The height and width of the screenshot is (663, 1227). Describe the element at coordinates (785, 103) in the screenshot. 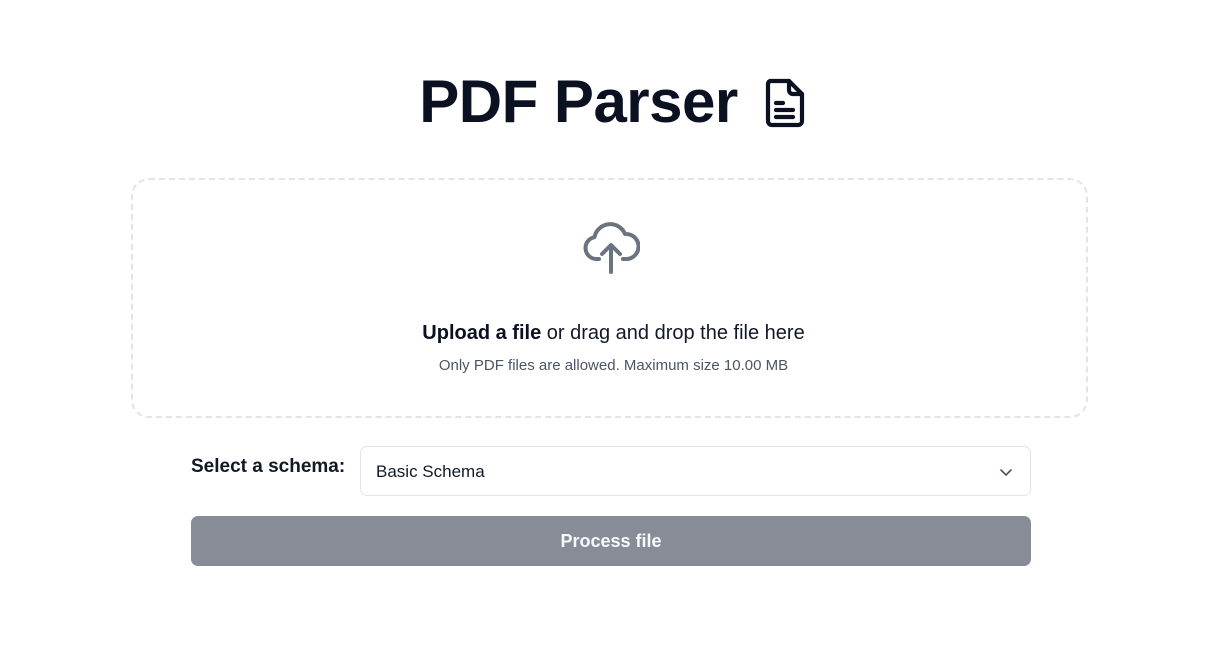

I see `document-text-icon` at that location.